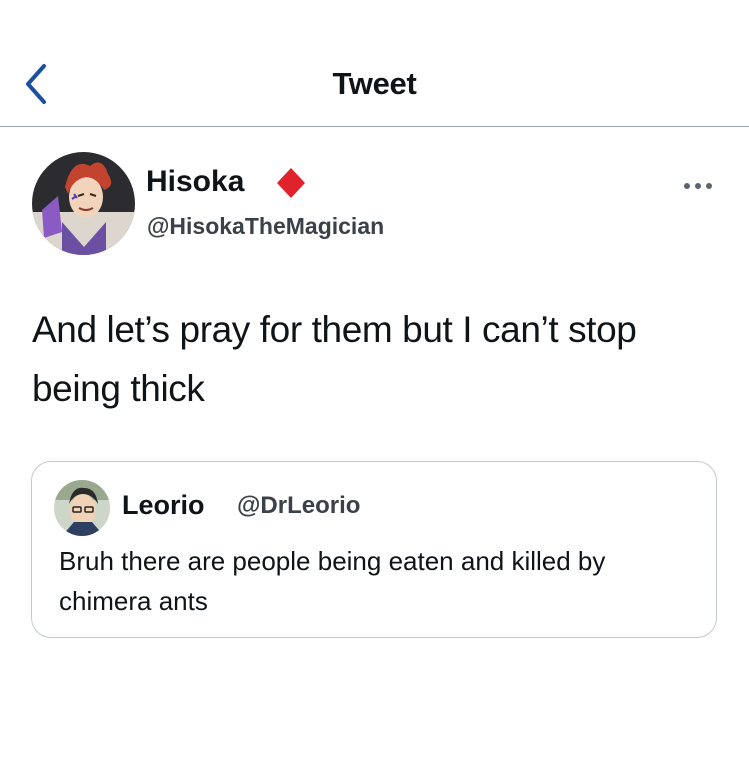 The width and height of the screenshot is (749, 759). I want to click on red-diamond-icon, so click(291, 183).